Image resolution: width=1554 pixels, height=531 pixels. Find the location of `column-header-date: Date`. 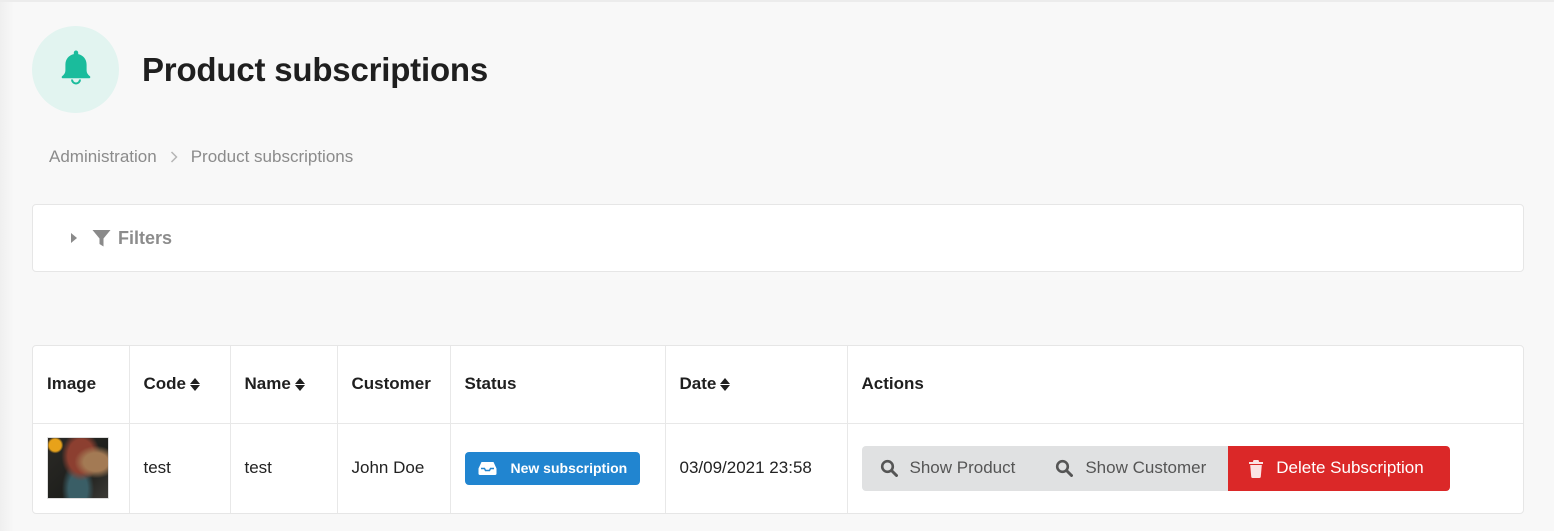

column-header-date: Date is located at coordinates (756, 384).